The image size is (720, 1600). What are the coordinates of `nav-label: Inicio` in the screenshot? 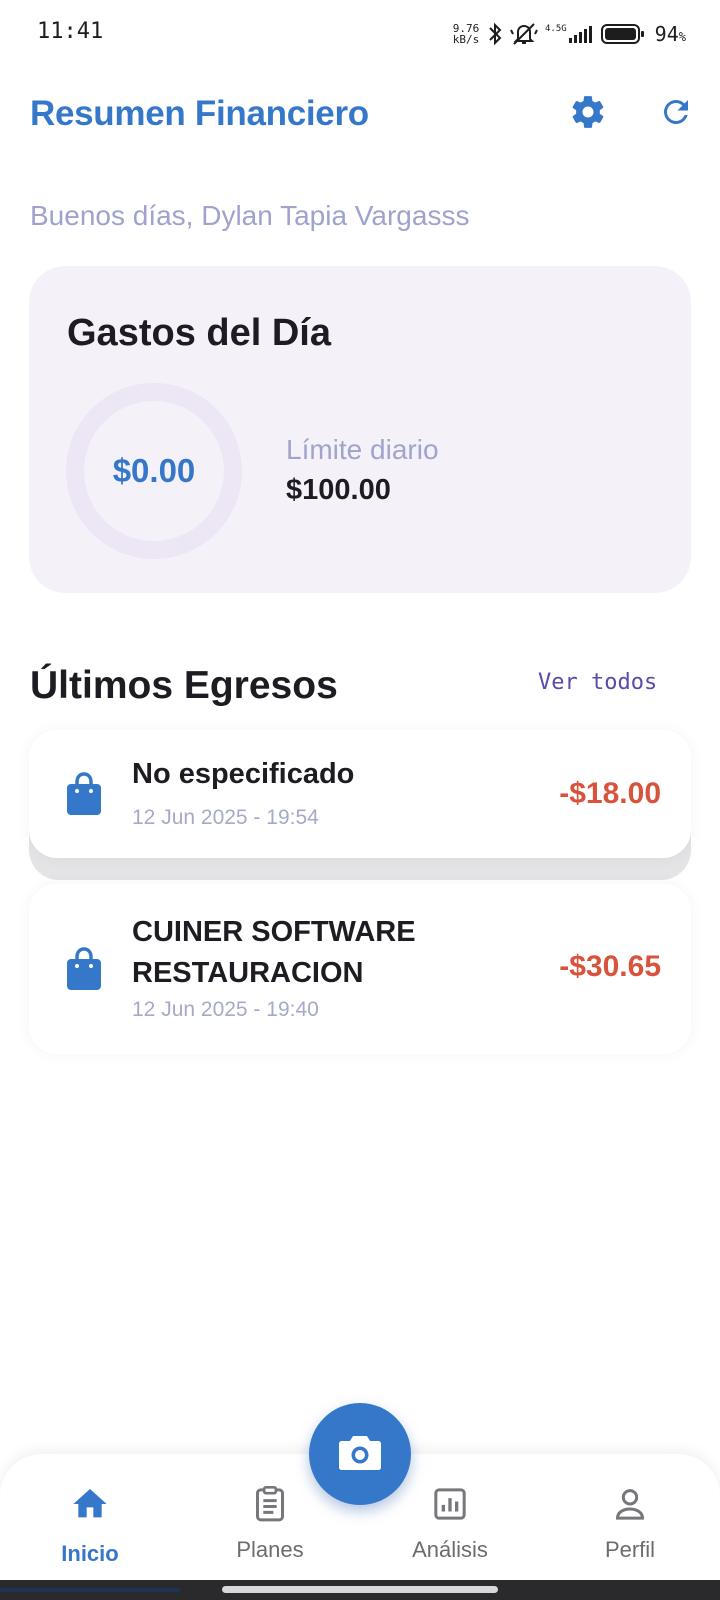 It's located at (90, 1553).